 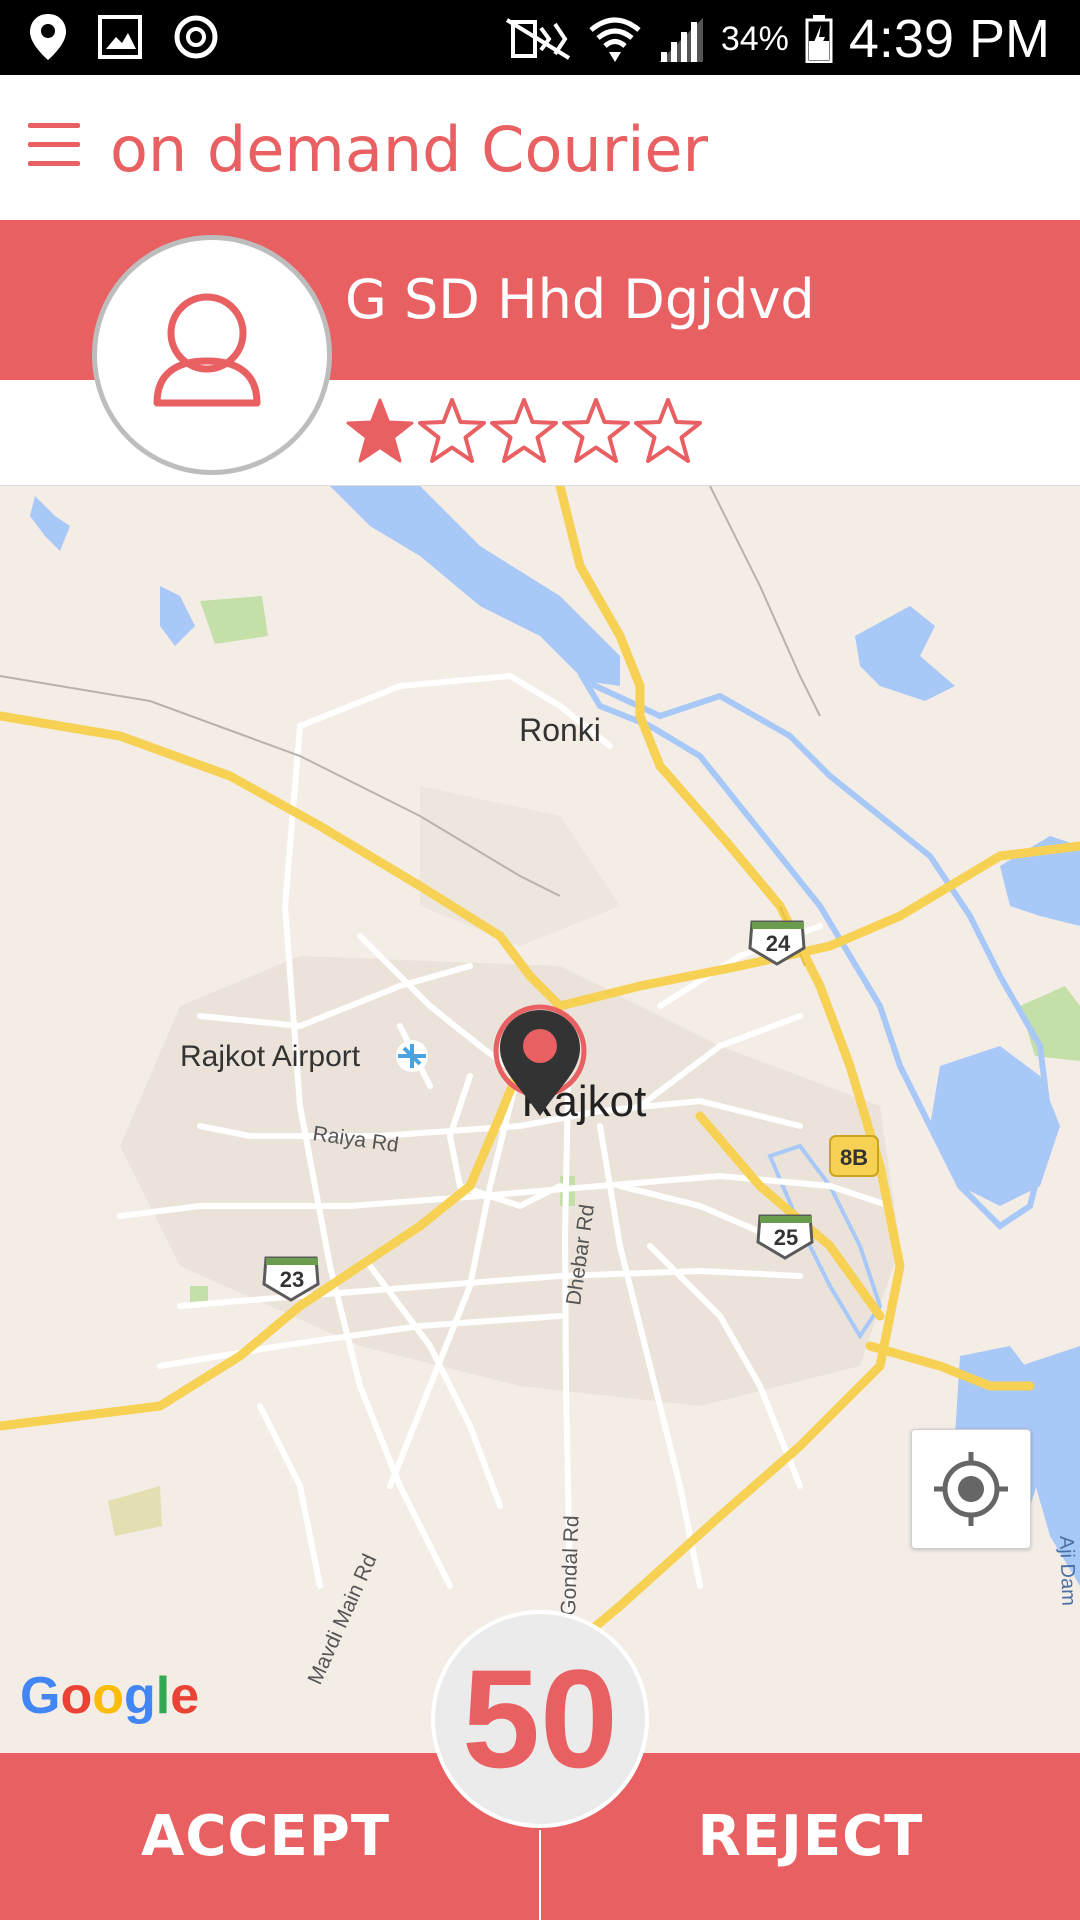 I want to click on my-location-icon, so click(x=971, y=1489).